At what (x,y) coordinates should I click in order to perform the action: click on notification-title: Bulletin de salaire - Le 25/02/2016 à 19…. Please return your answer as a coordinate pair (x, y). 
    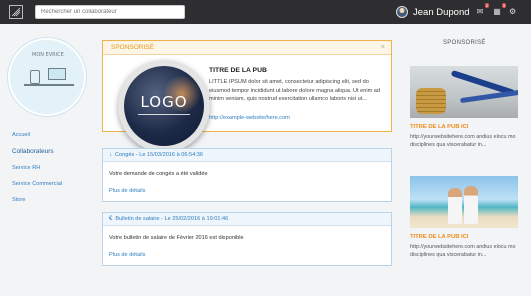
    Looking at the image, I should click on (172, 219).